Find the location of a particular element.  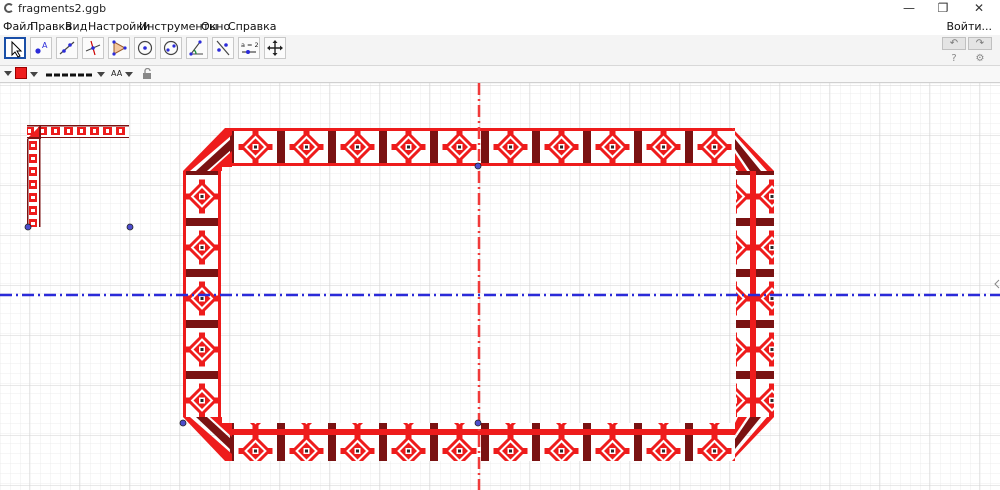

menu-window: Окно is located at coordinates (215, 26).